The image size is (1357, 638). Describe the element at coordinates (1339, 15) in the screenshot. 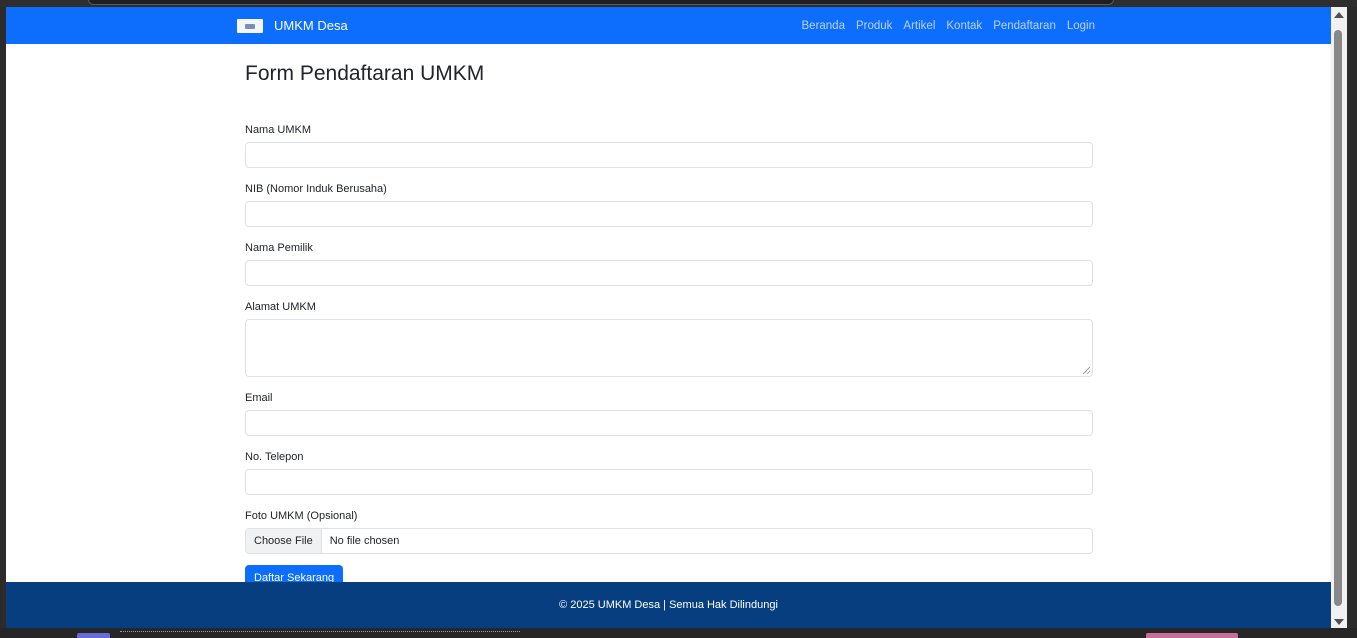

I see `scroll-up-arrow-icon` at that location.